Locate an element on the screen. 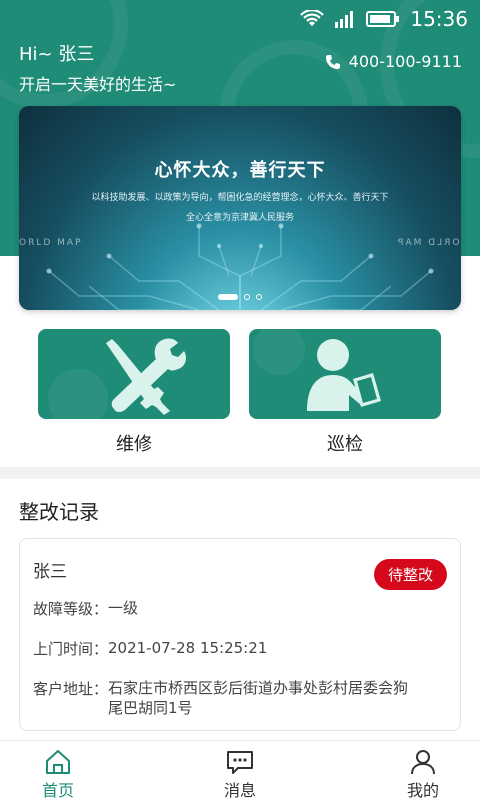  record-name: 张三 is located at coordinates (50, 572).